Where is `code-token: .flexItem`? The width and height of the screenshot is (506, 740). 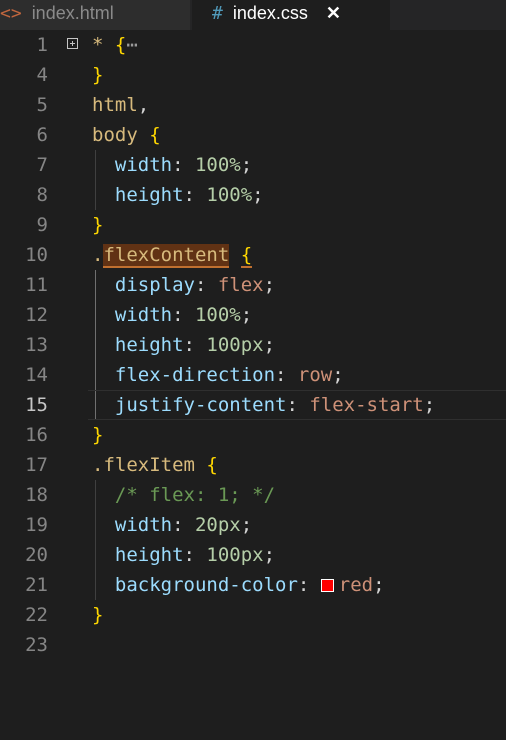
code-token: .flexItem is located at coordinates (149, 465).